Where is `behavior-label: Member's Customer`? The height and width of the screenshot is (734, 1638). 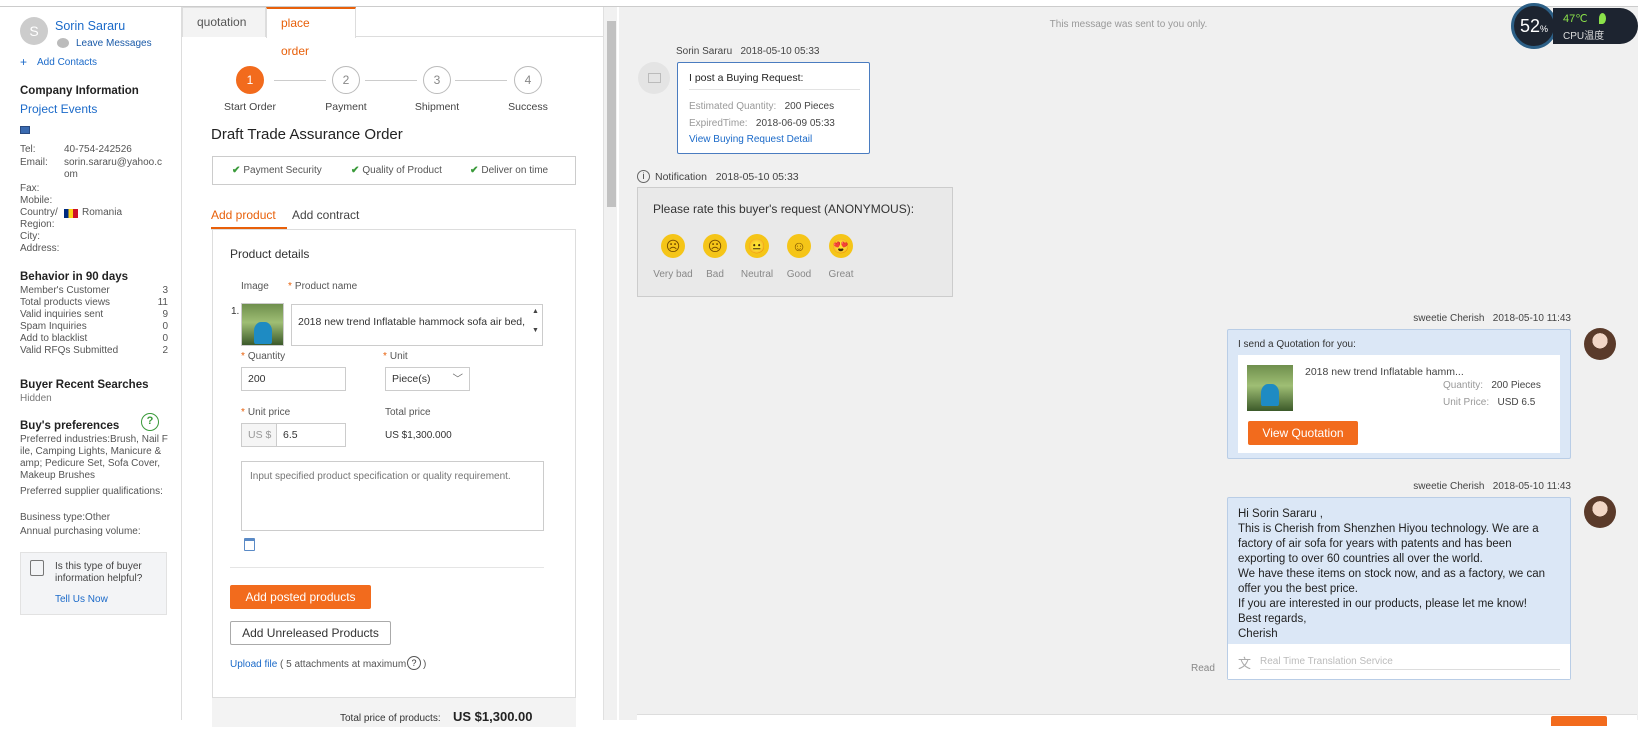
behavior-label: Member's Customer is located at coordinates (65, 290).